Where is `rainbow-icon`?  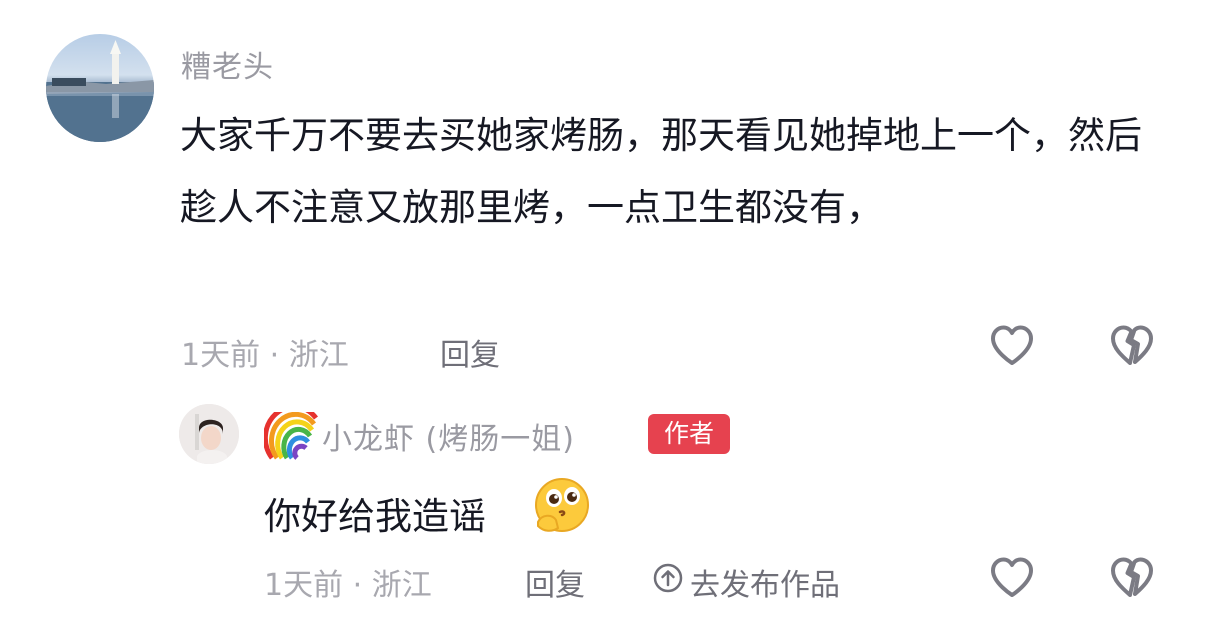
rainbow-icon is located at coordinates (290, 434).